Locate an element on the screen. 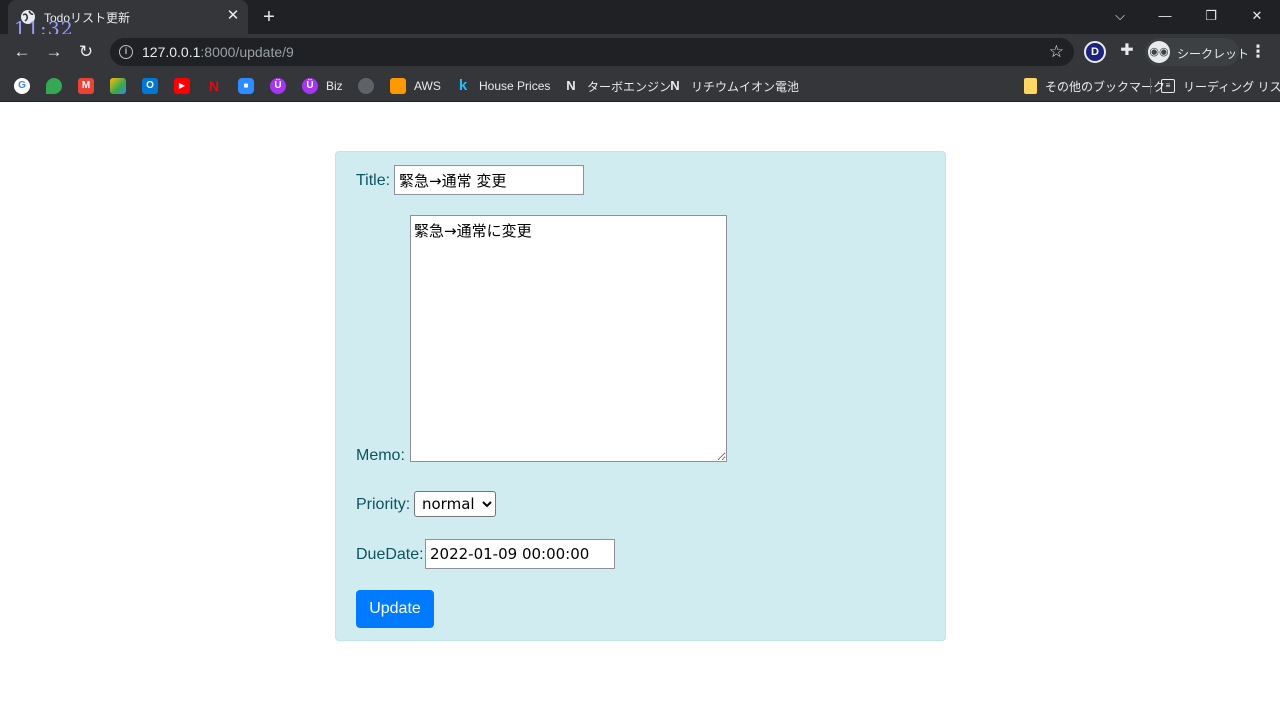  maps-icon is located at coordinates (54, 86).